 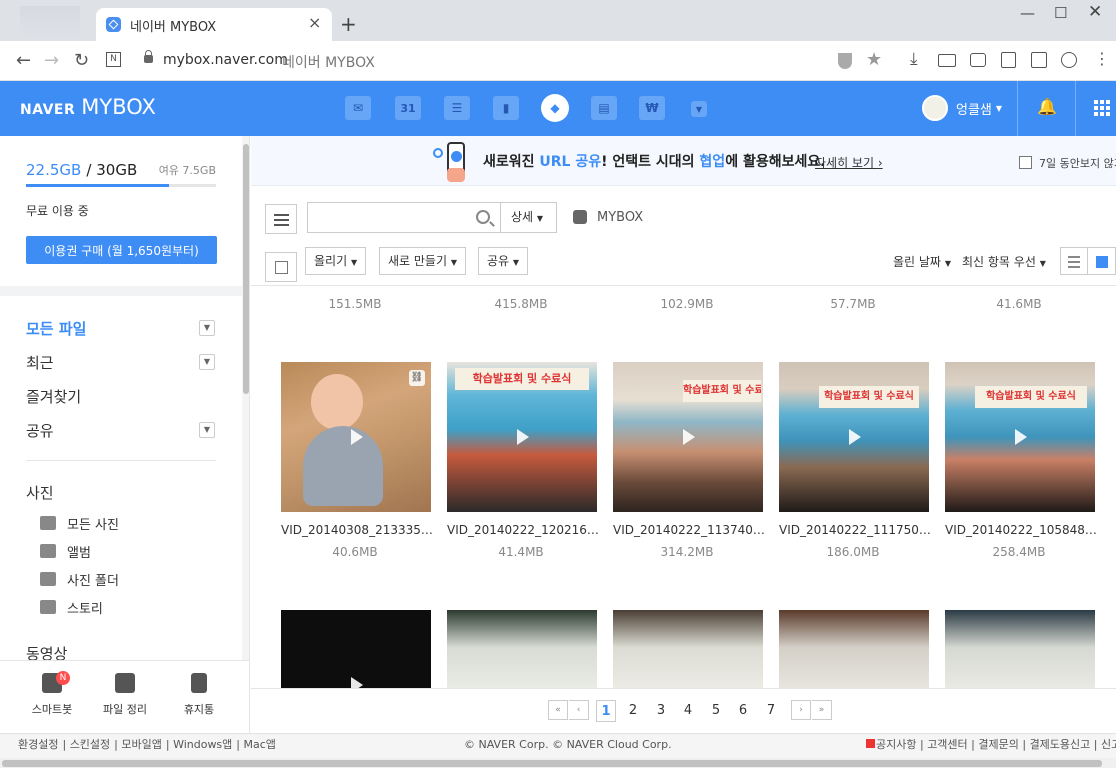 I want to click on list-icon: ☰, so click(x=457, y=108).